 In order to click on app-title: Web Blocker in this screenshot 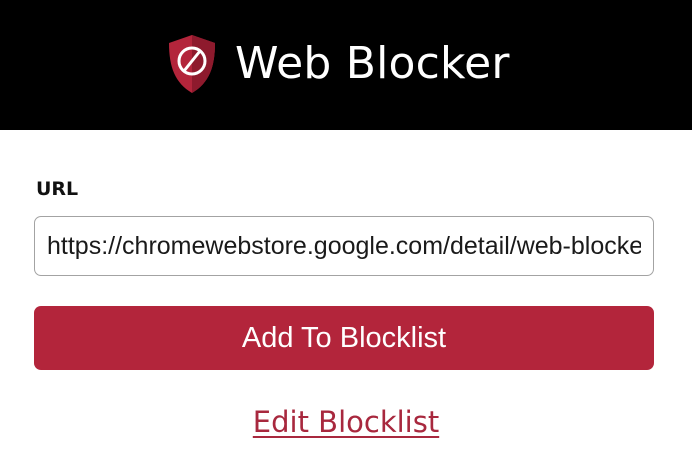, I will do `click(372, 63)`.